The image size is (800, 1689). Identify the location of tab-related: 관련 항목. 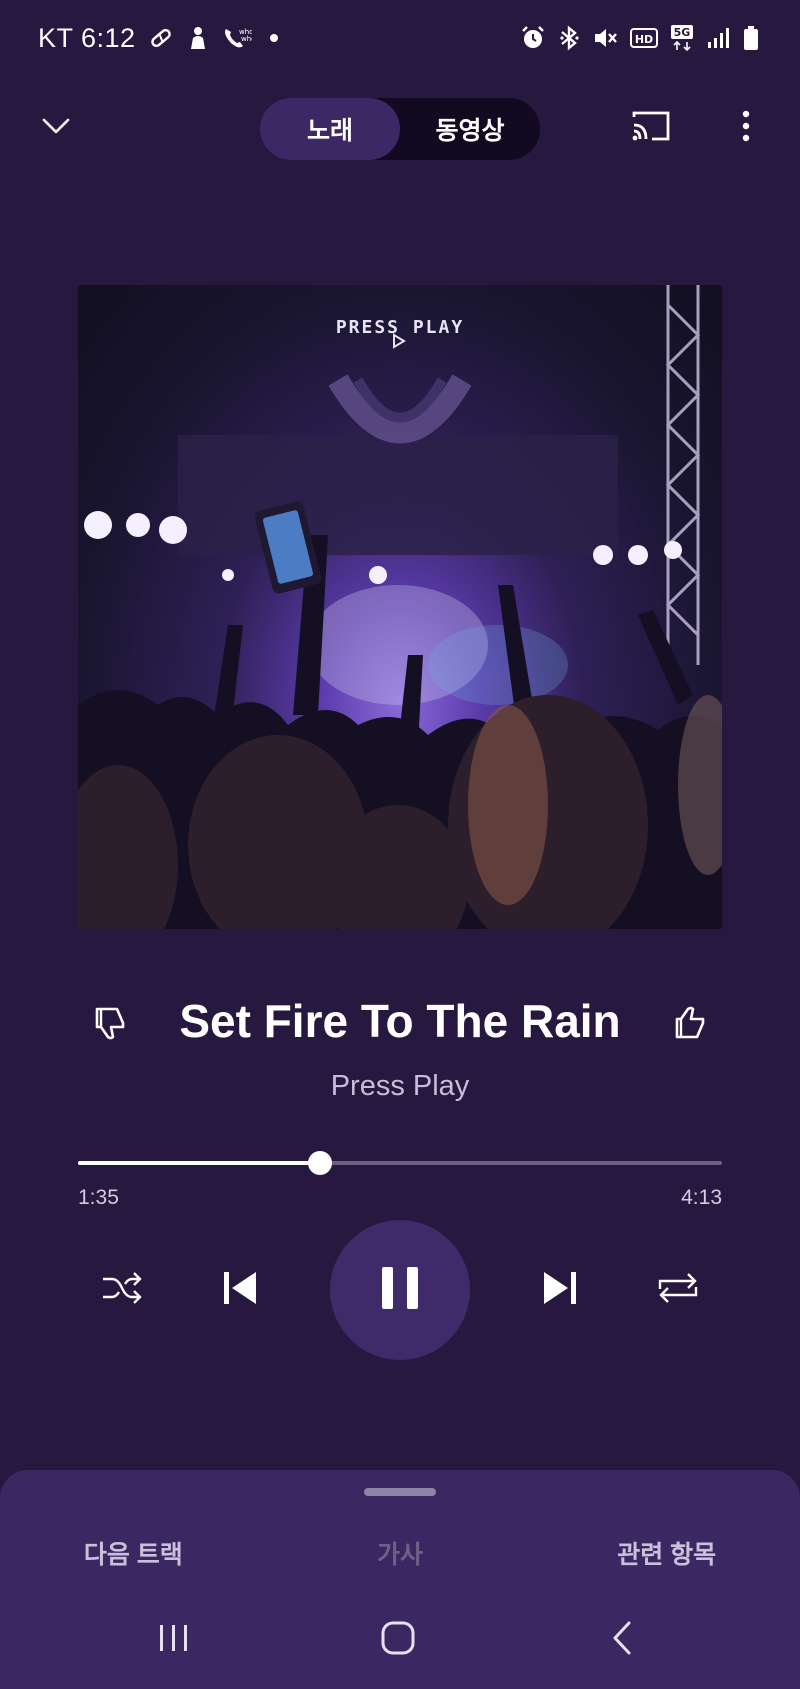
(666, 1555).